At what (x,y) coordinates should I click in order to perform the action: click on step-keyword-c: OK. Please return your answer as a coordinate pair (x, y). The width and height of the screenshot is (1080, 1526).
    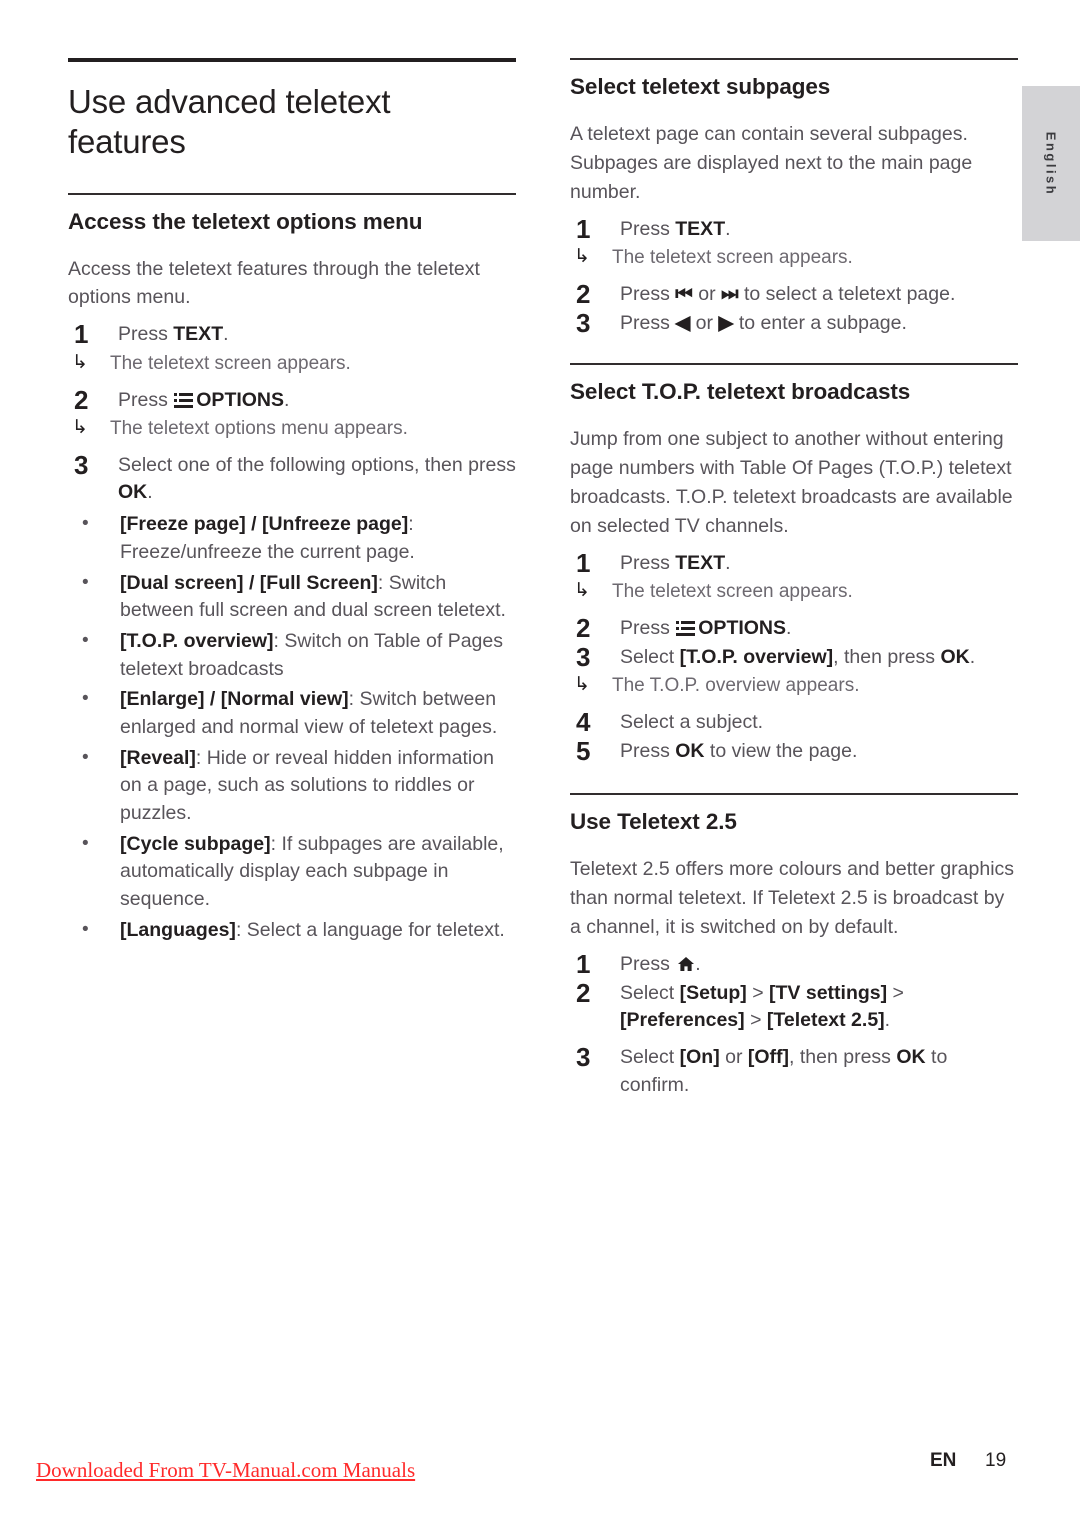
    Looking at the image, I should click on (911, 1056).